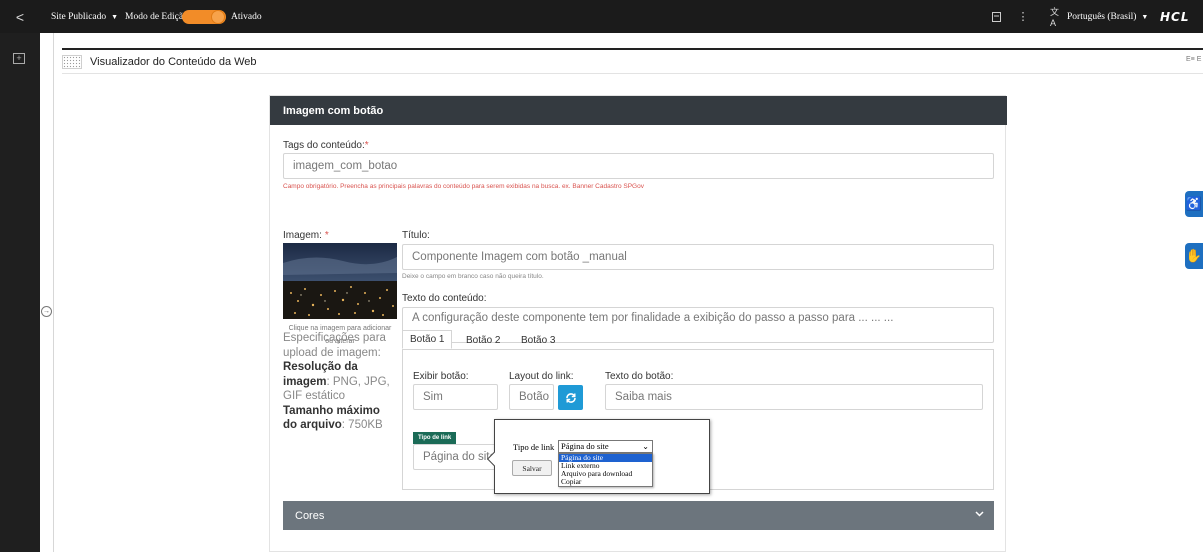 This screenshot has width=1203, height=552. What do you see at coordinates (79, 16) in the screenshot?
I see `site-status-label: Site Publicado` at bounding box center [79, 16].